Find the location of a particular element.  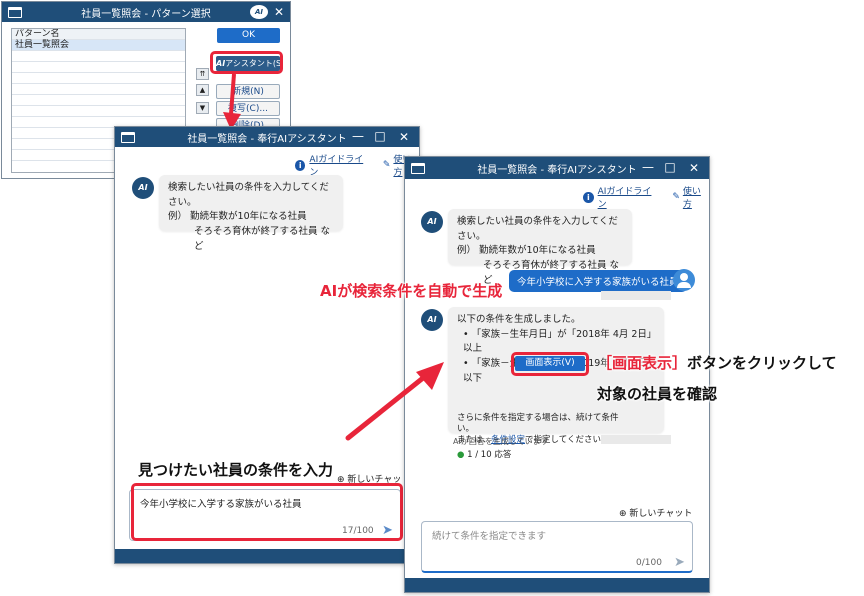

callout-text: ［画面表示］ is located at coordinates (642, 363).